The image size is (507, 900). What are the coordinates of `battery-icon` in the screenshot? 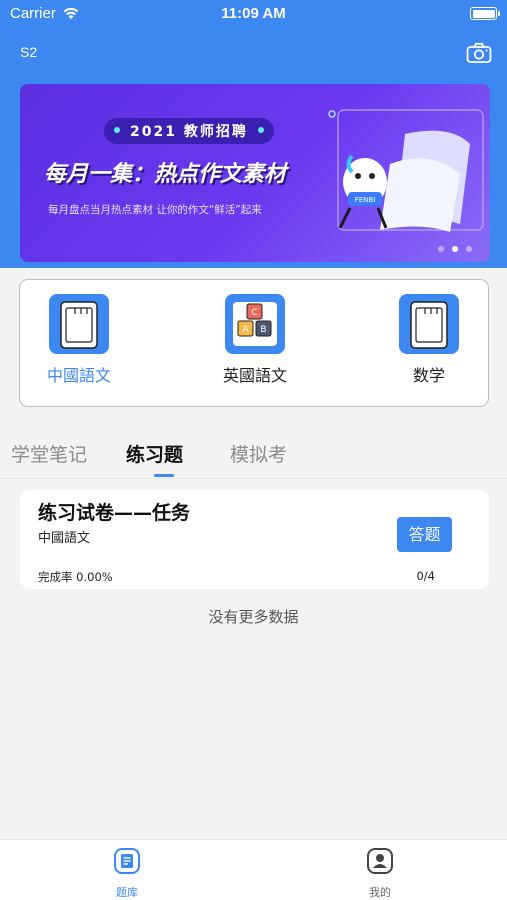 It's located at (485, 13).